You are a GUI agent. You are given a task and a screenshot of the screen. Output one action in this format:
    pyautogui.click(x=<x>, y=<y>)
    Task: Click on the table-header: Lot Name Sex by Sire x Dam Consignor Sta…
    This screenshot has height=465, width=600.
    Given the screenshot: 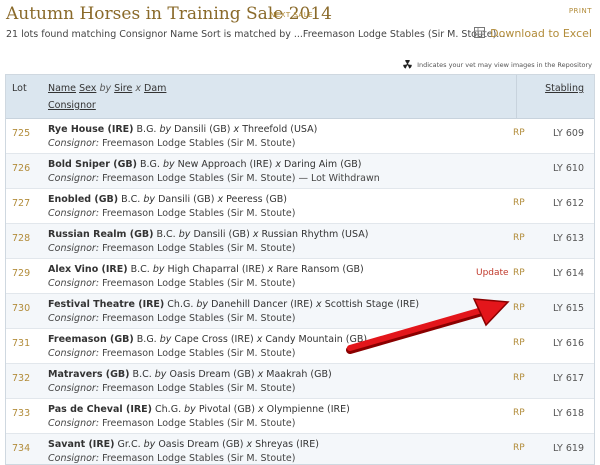 What is the action you would take?
    pyautogui.click(x=300, y=97)
    